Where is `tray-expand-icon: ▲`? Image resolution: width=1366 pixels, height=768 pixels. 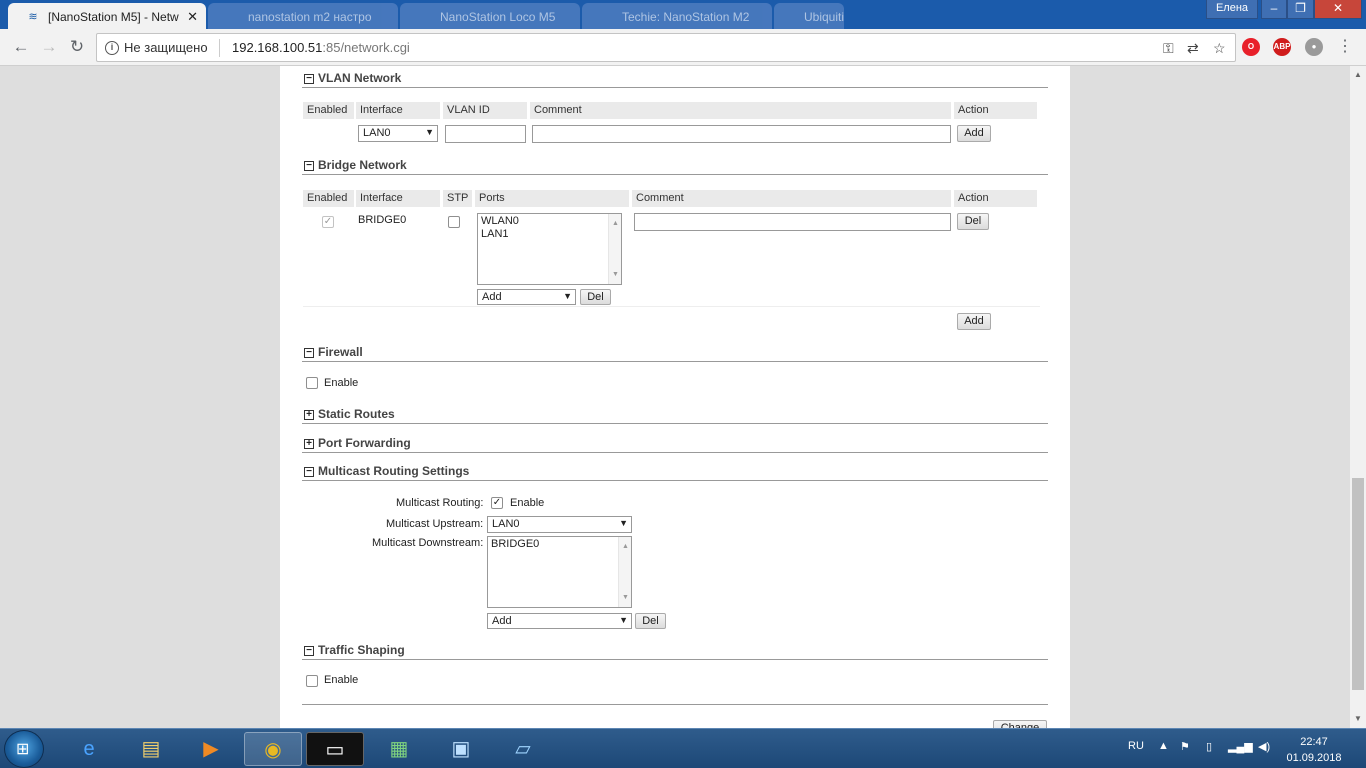
tray-expand-icon: ▲ is located at coordinates (1163, 746).